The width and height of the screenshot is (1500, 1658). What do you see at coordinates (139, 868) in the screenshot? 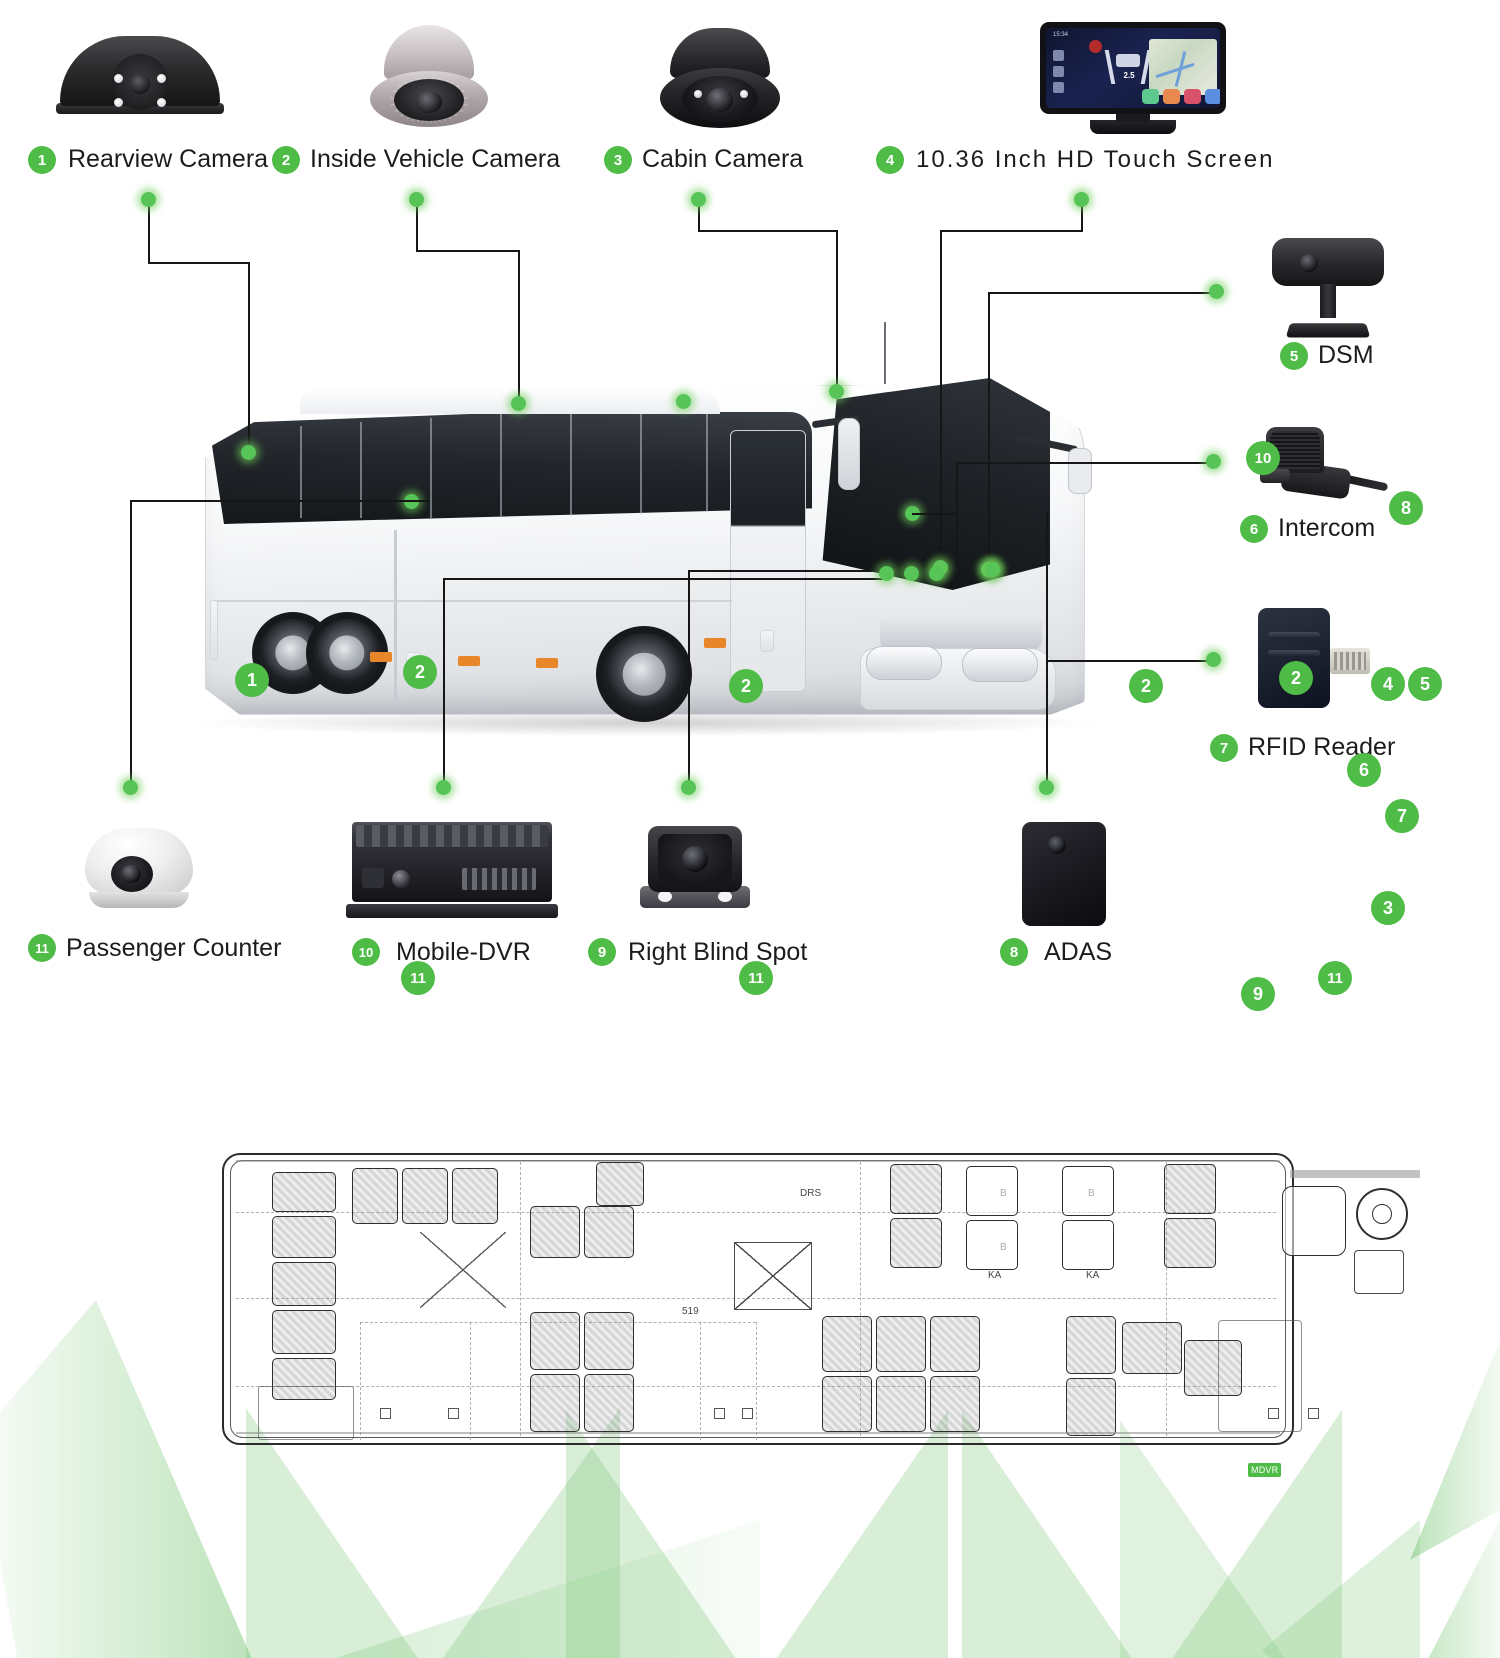
I see `passenger-counter-dome-icon` at bounding box center [139, 868].